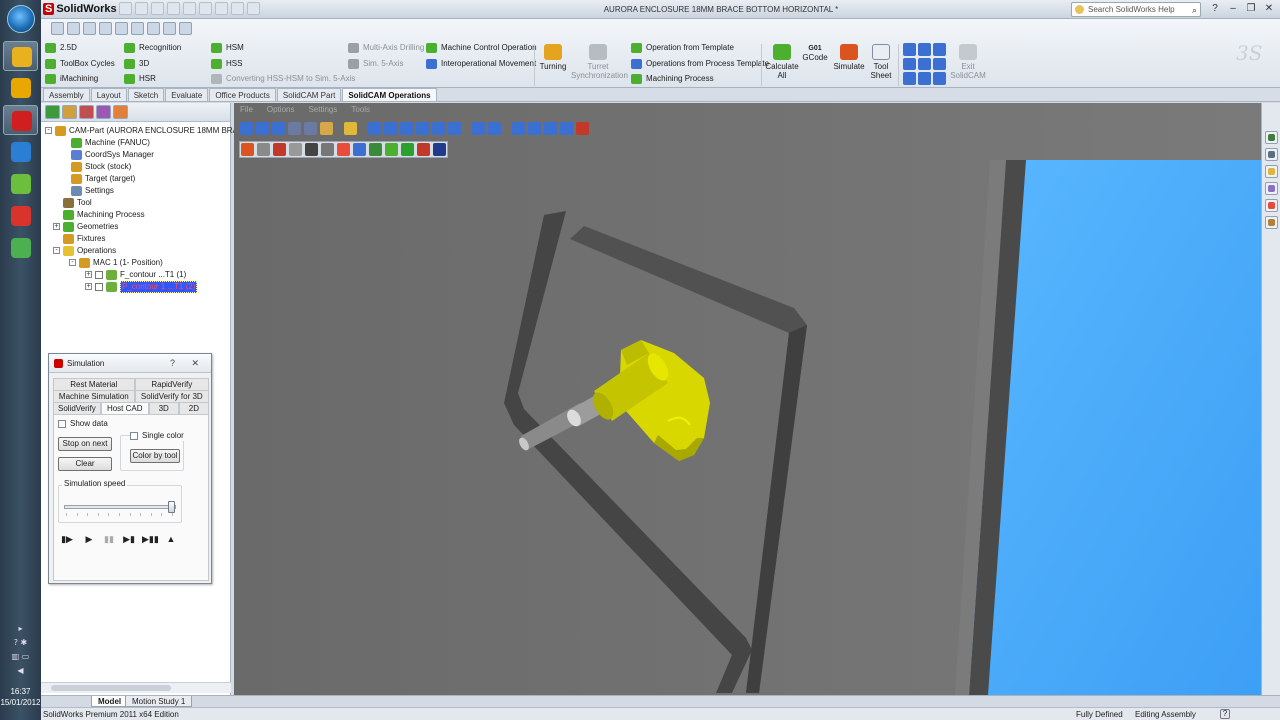 This screenshot has height=720, width=1280. I want to click on menu-file: File, so click(246, 109).